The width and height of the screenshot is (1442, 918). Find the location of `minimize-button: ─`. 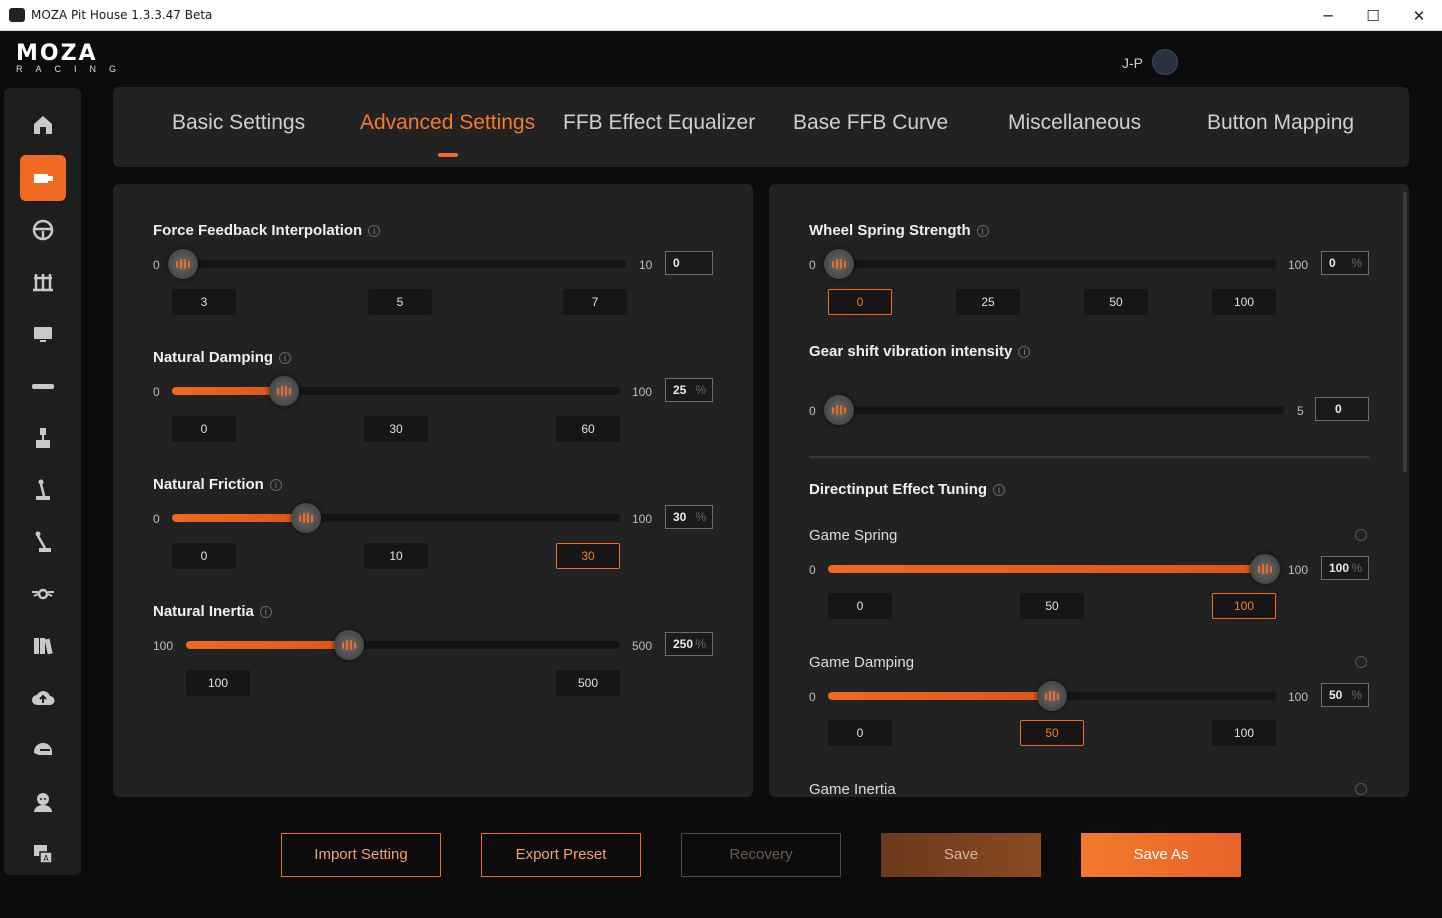

minimize-button: ─ is located at coordinates (1328, 15).